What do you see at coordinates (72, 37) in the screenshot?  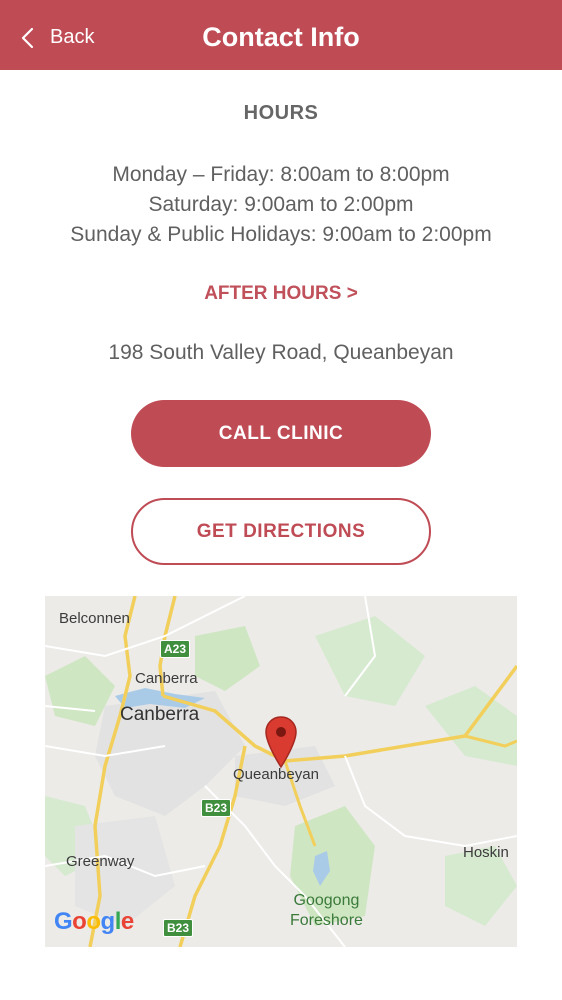 I see `back-label: Back` at bounding box center [72, 37].